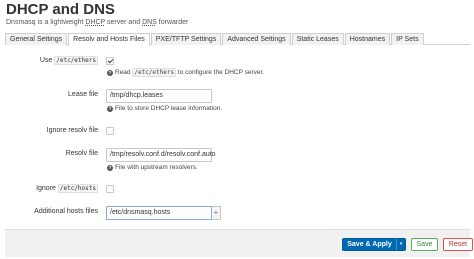 The height and width of the screenshot is (259, 474). What do you see at coordinates (424, 244) in the screenshot?
I see `save-button: Save` at bounding box center [424, 244].